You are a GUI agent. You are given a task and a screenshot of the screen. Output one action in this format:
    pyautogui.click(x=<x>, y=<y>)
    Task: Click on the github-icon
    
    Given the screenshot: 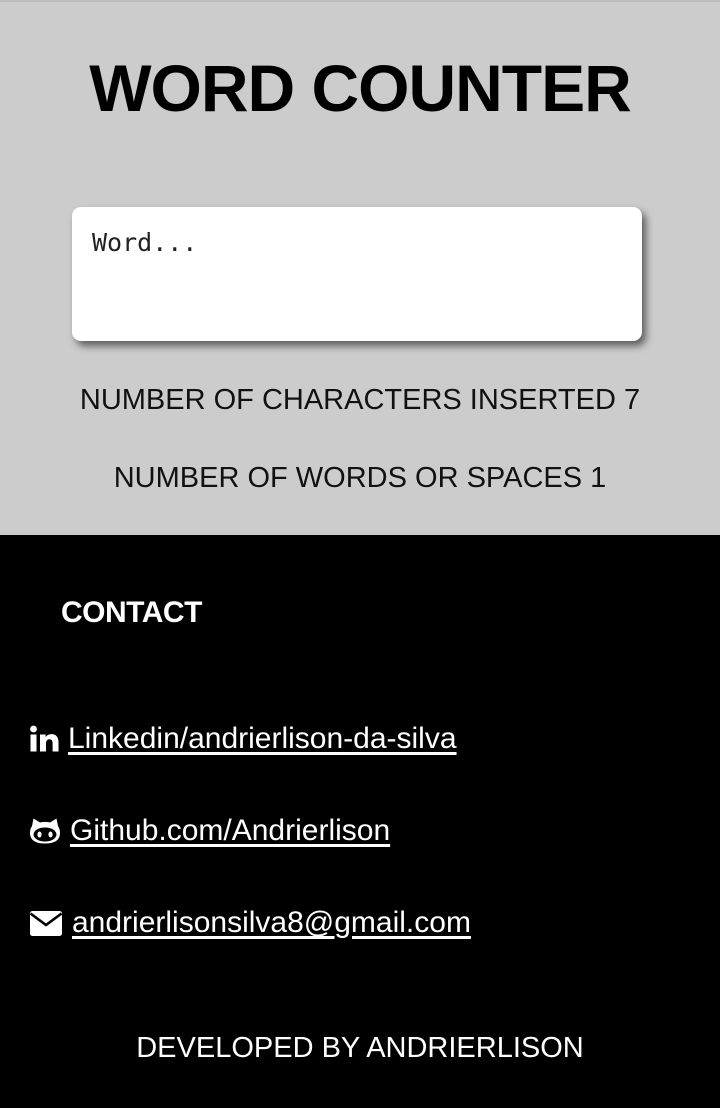 What is the action you would take?
    pyautogui.click(x=45, y=831)
    